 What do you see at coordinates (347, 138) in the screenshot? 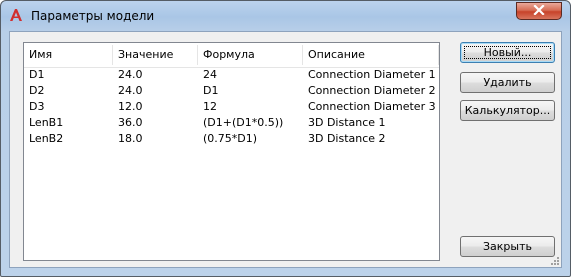
I see `cell-description: 3D Distance 2` at bounding box center [347, 138].